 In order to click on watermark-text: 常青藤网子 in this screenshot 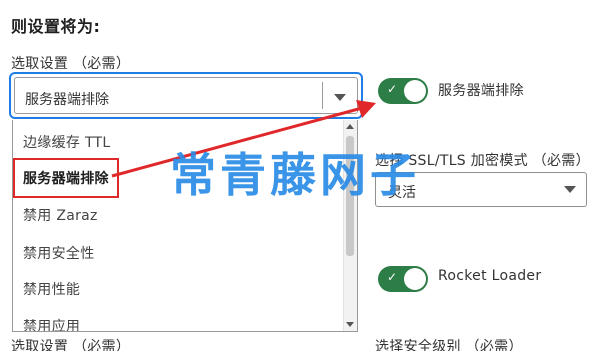, I will do `click(295, 175)`.